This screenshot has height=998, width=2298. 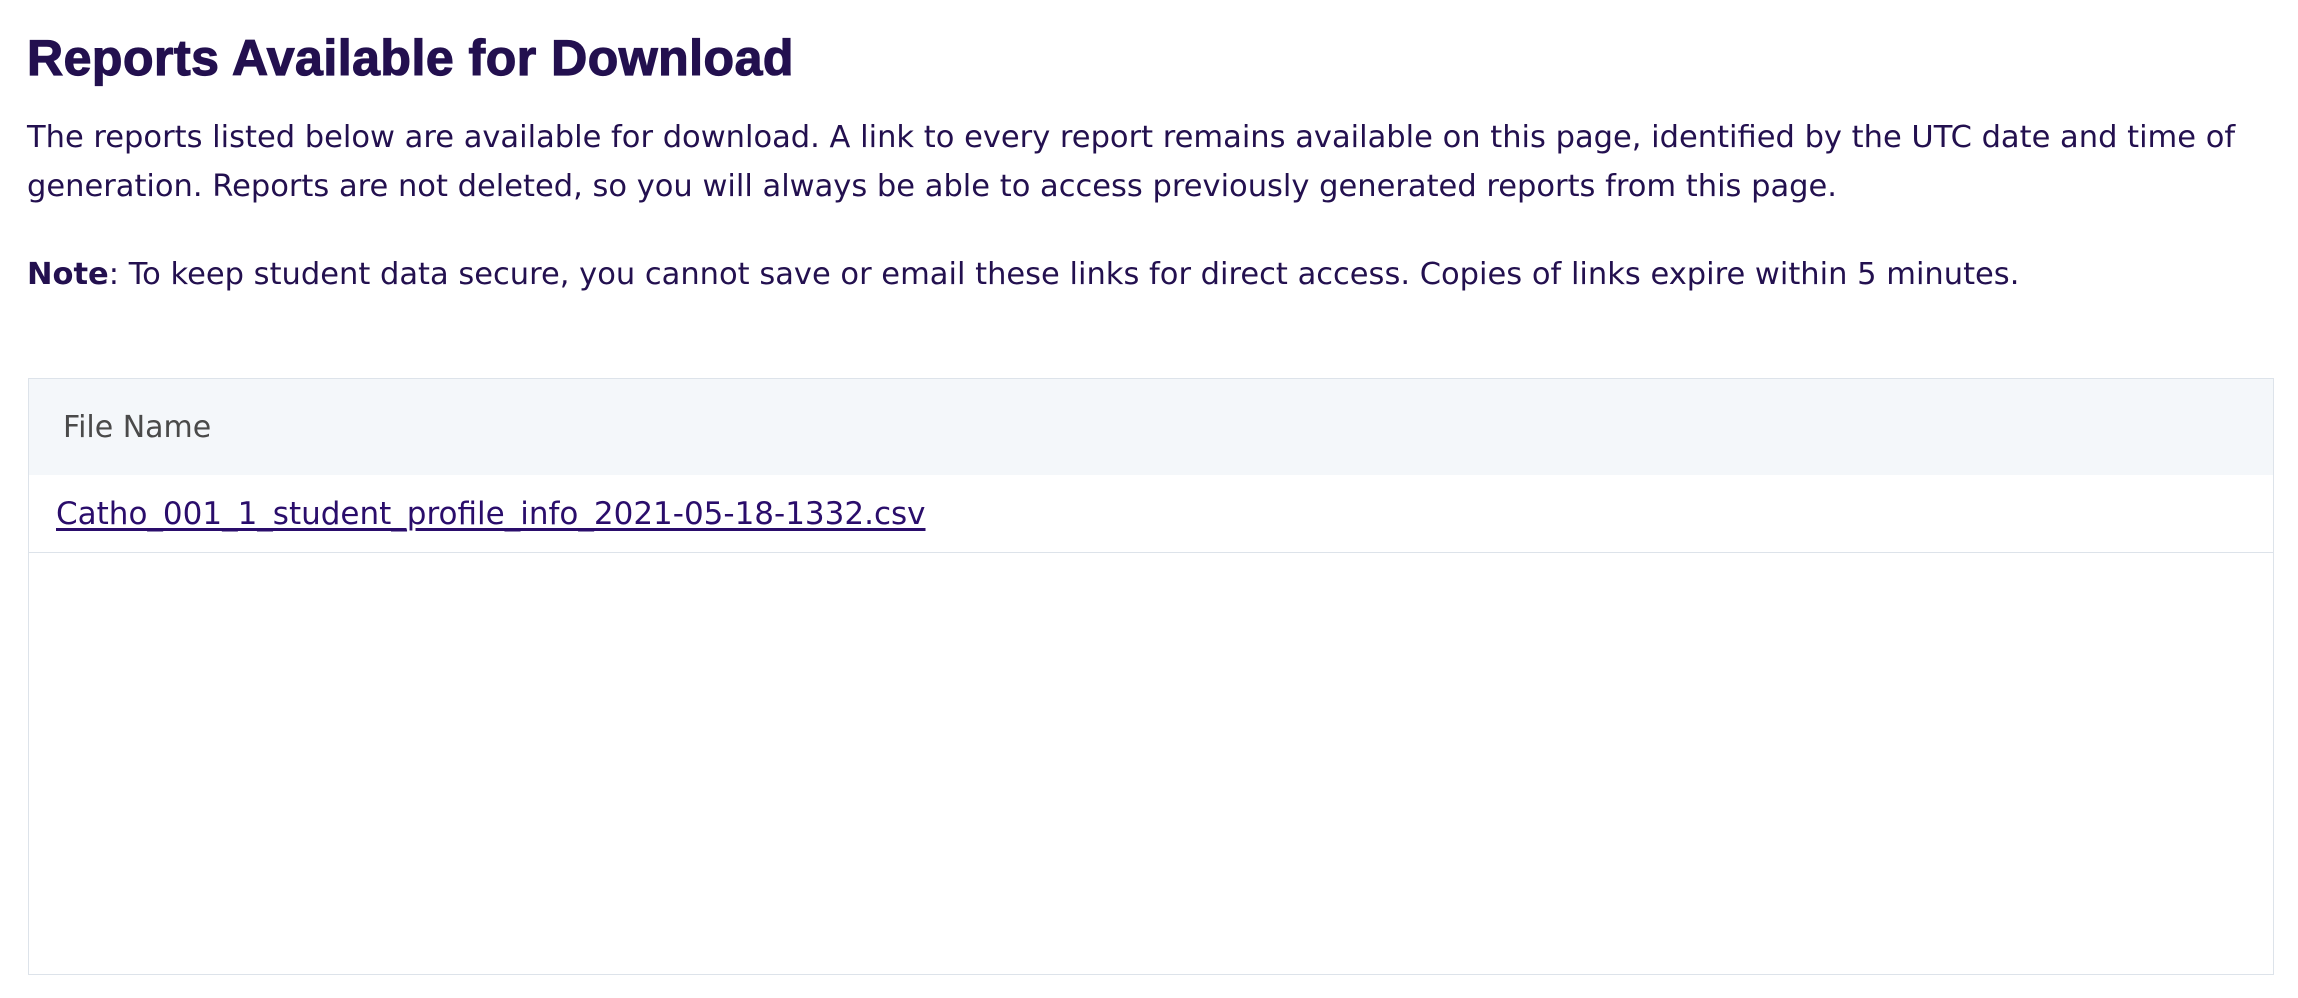 What do you see at coordinates (410, 57) in the screenshot?
I see `page-title: Reports Available for Download` at bounding box center [410, 57].